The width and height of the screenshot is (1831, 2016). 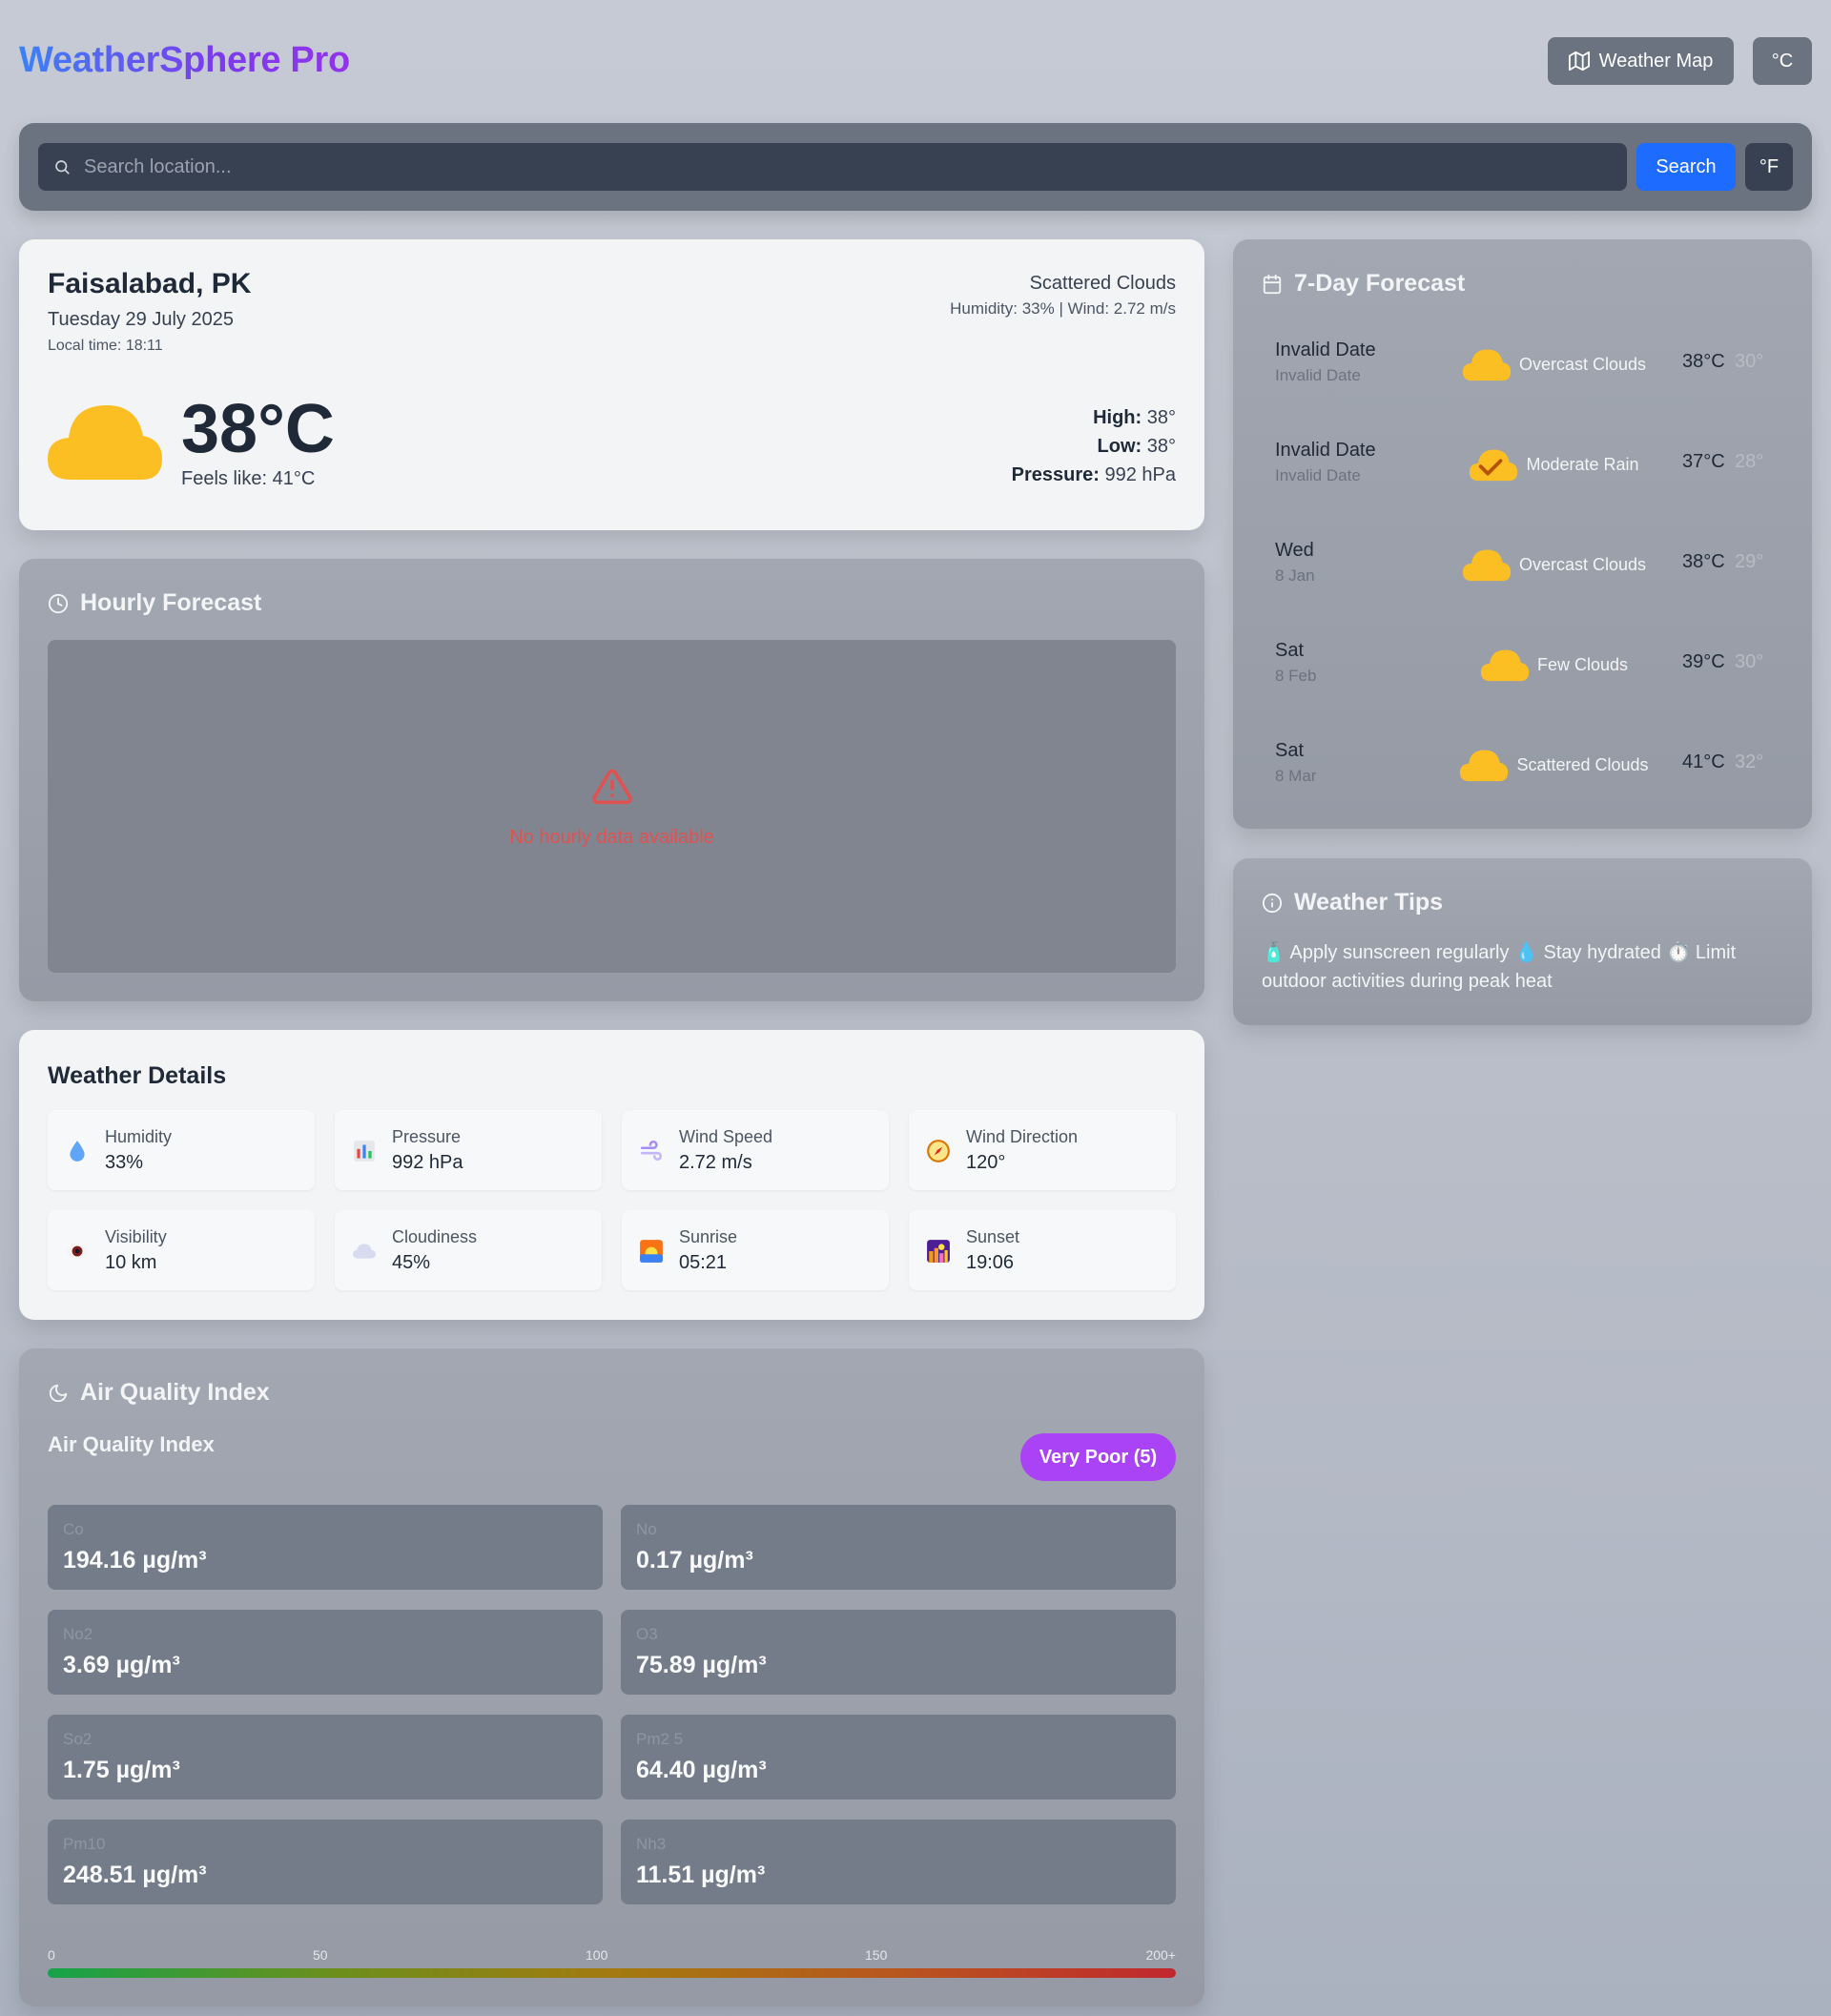 I want to click on forecast-day-row: Wed 8 Jan Overcast Clouds 38°C 29°, so click(x=1523, y=569).